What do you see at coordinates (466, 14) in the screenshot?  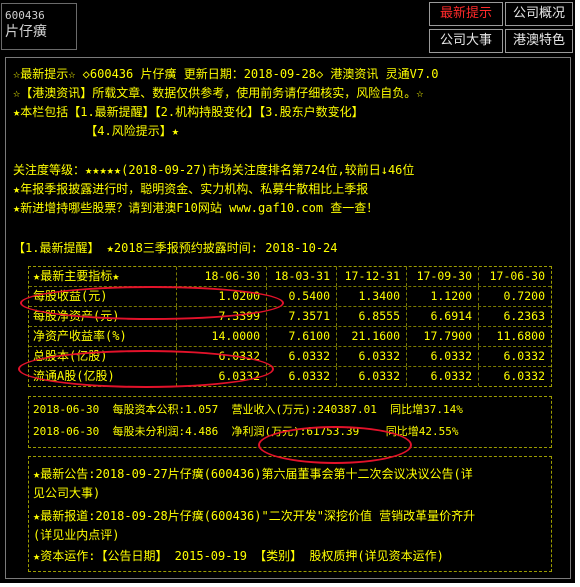 I see `tab-latest-alerts: 最新提示` at bounding box center [466, 14].